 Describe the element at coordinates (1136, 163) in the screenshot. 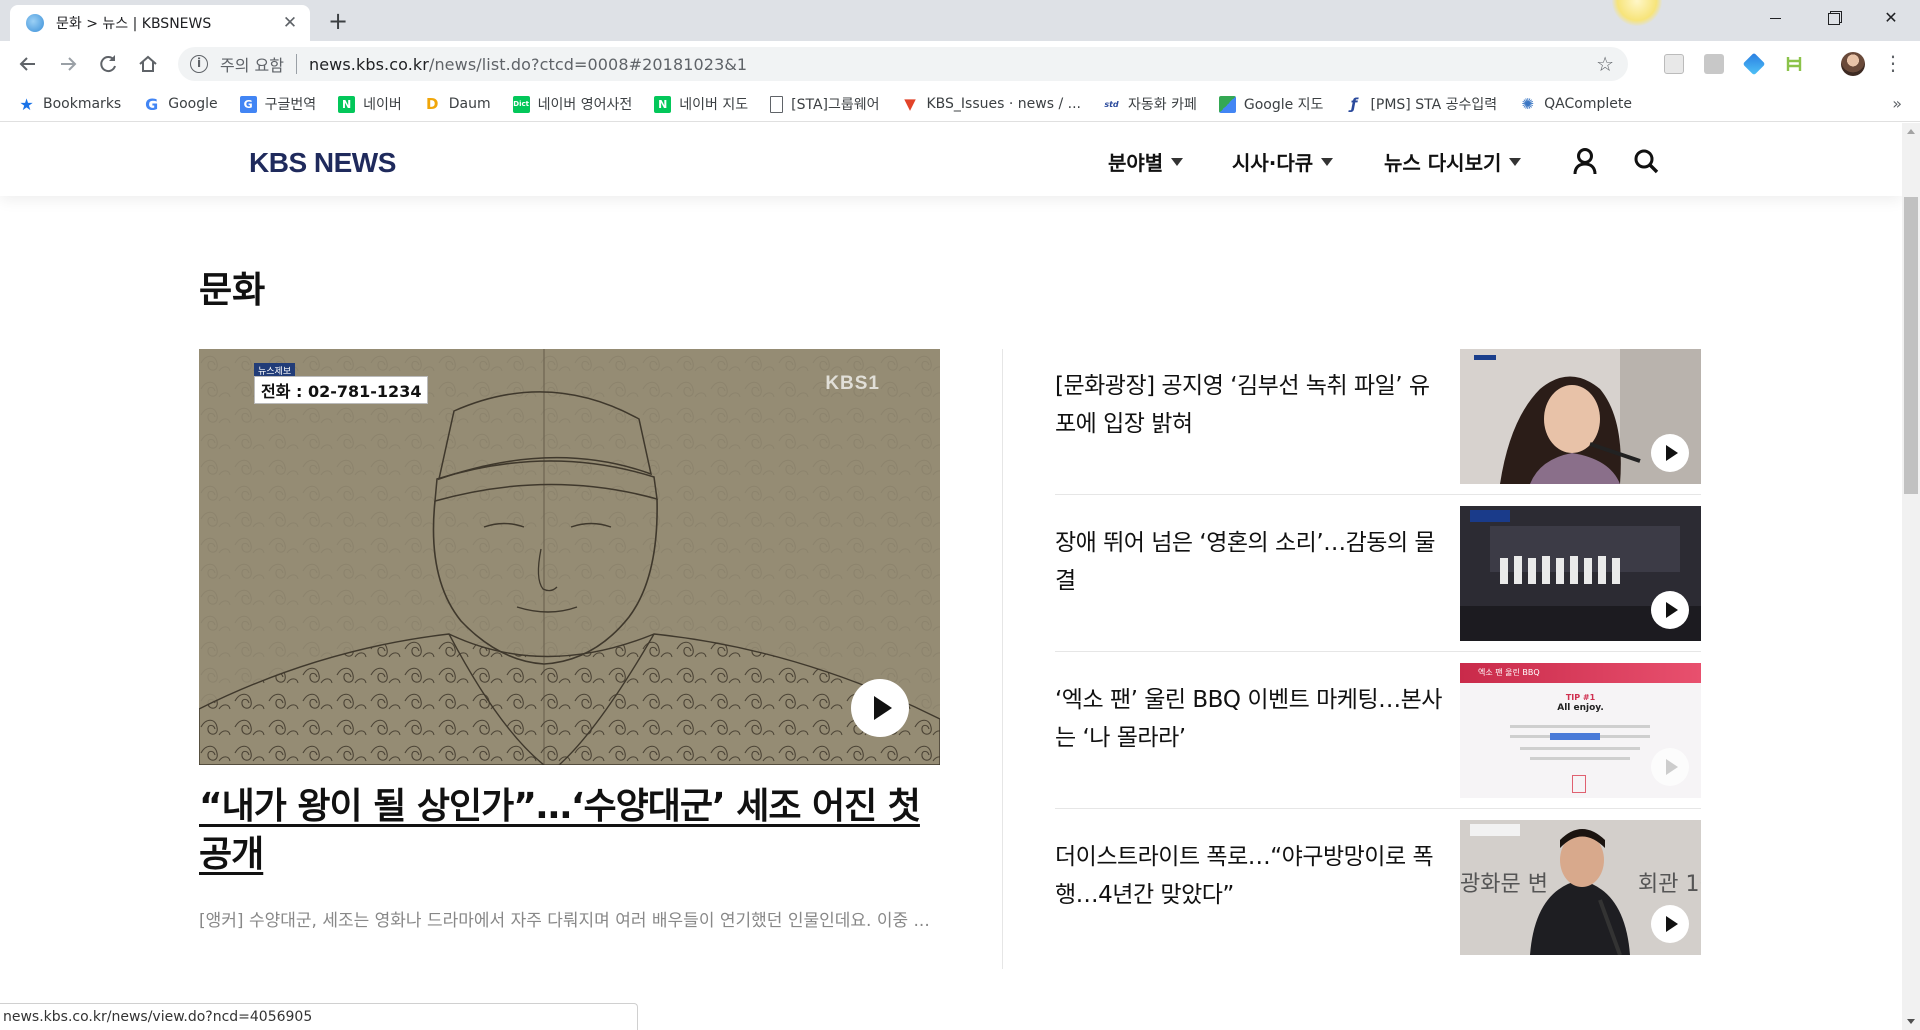

I see `nav-label: 분야별` at that location.